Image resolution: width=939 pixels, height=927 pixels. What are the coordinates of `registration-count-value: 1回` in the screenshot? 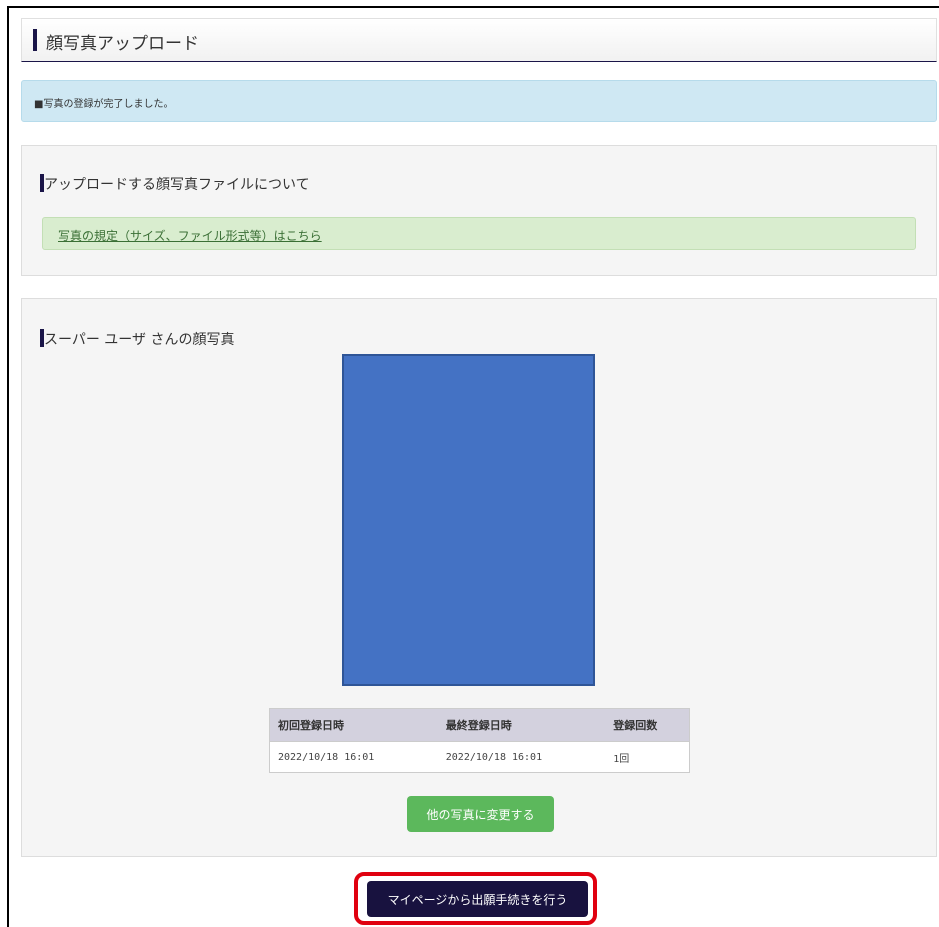 It's located at (647, 757).